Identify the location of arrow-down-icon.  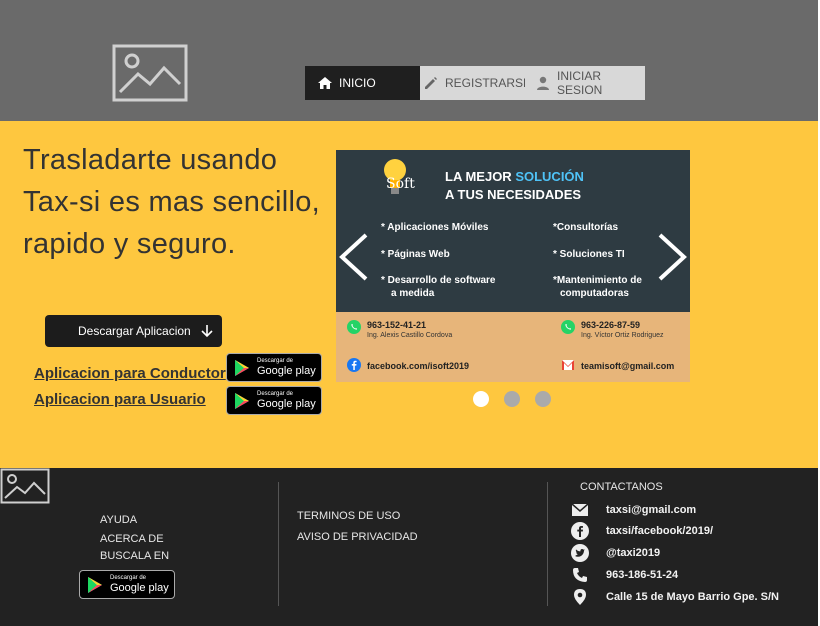
(207, 331).